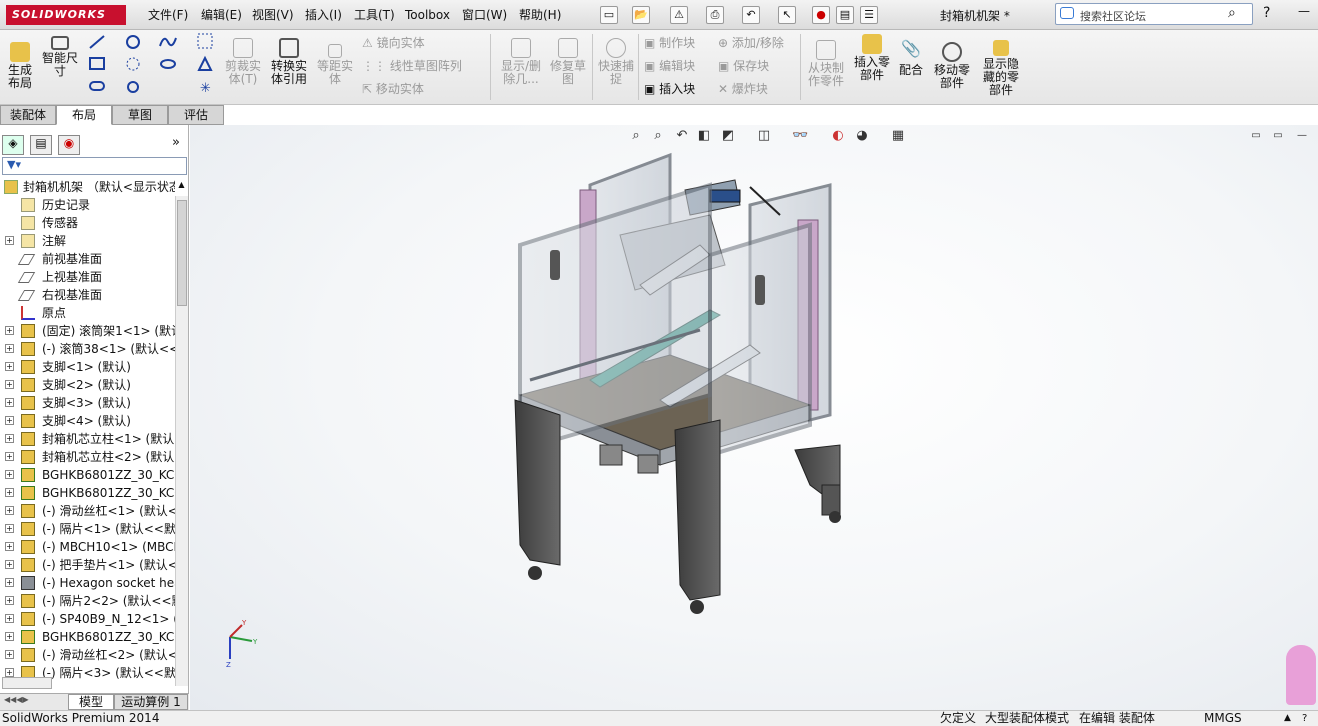 Image resolution: width=1318 pixels, height=726 pixels. What do you see at coordinates (69, 145) in the screenshot?
I see `display-manager-icon: ◉` at bounding box center [69, 145].